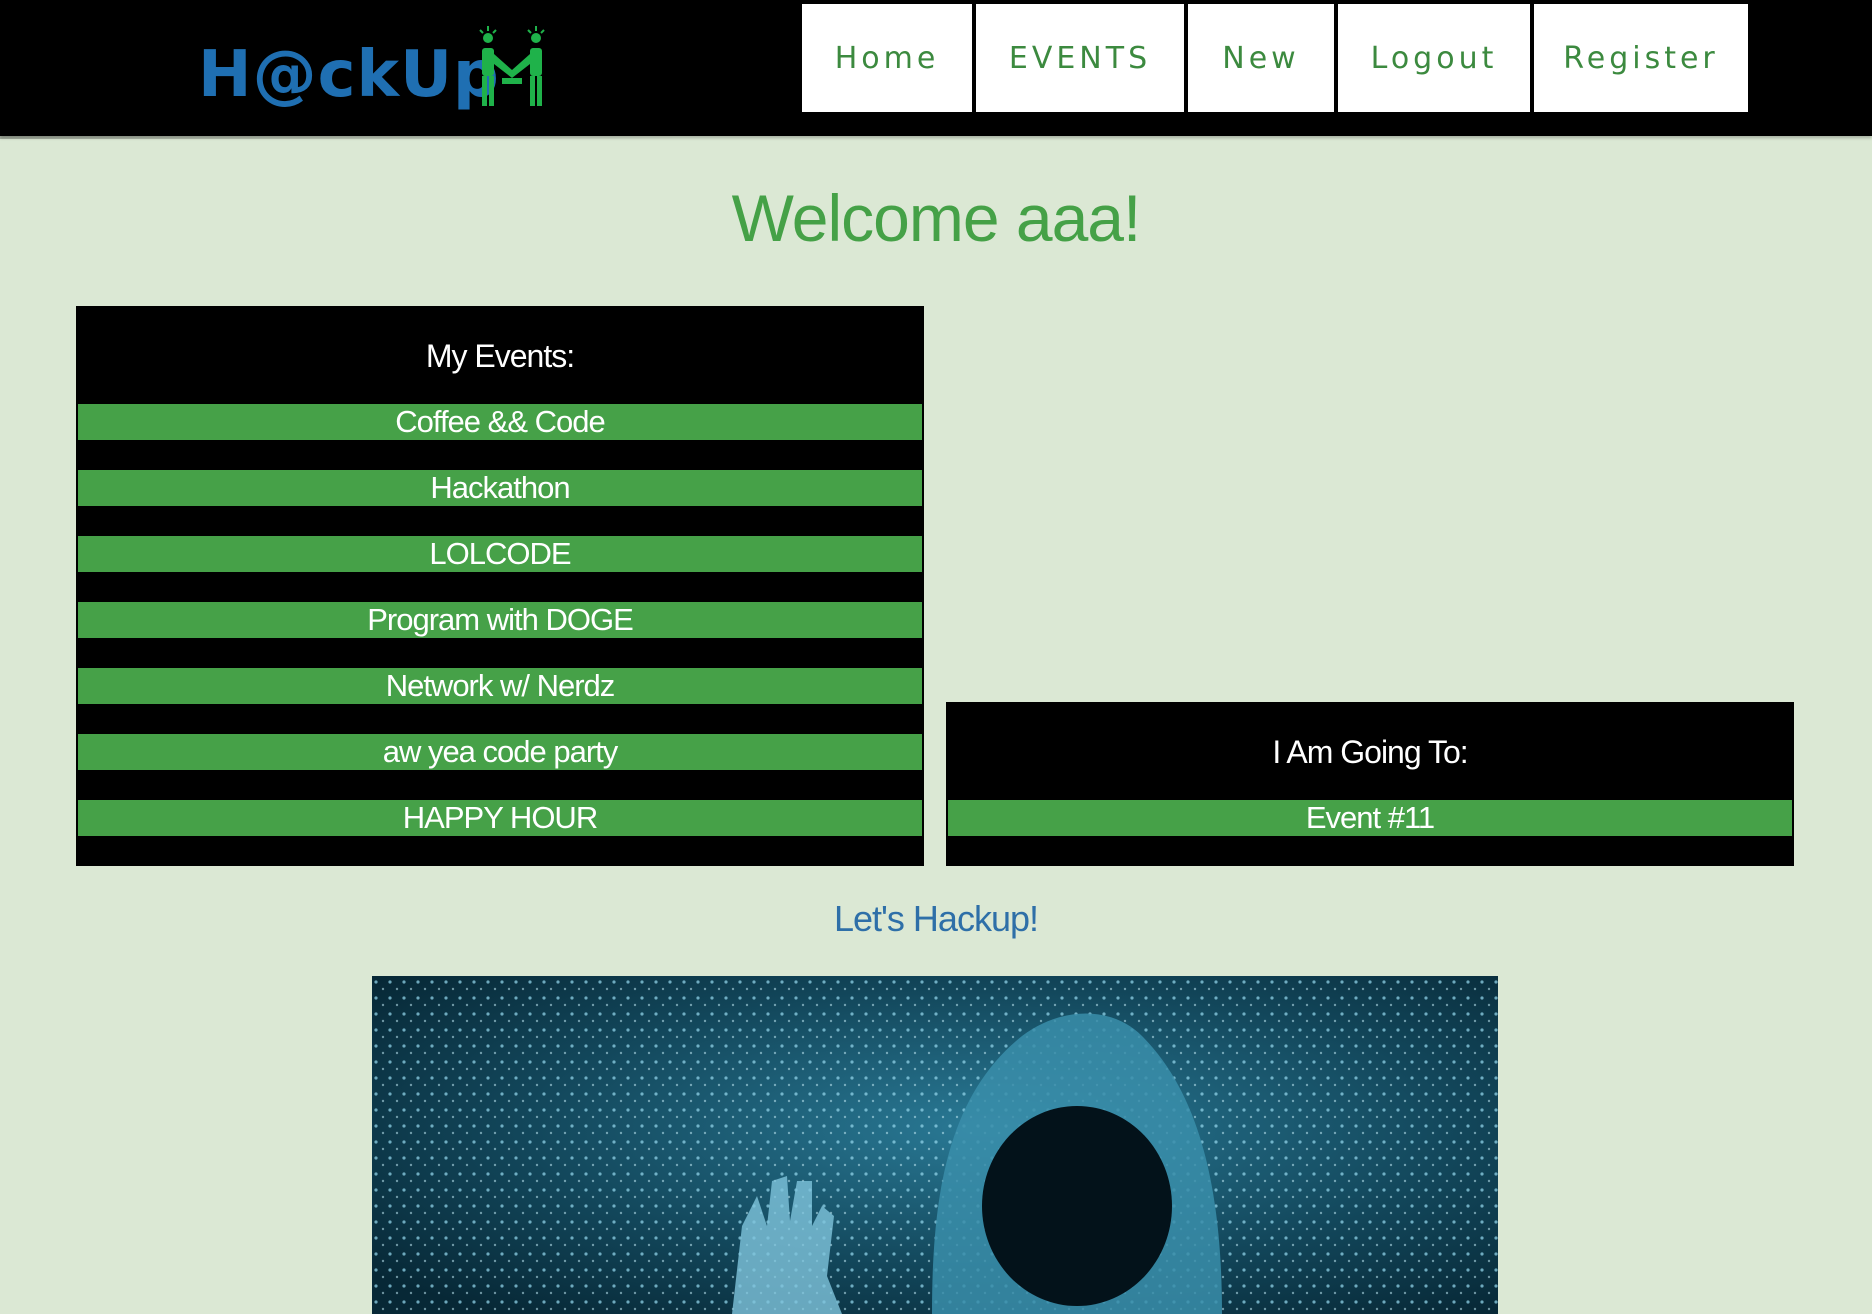  Describe the element at coordinates (1370, 784) in the screenshot. I see `going-to-panel: I Am Going To: Event #11` at that location.